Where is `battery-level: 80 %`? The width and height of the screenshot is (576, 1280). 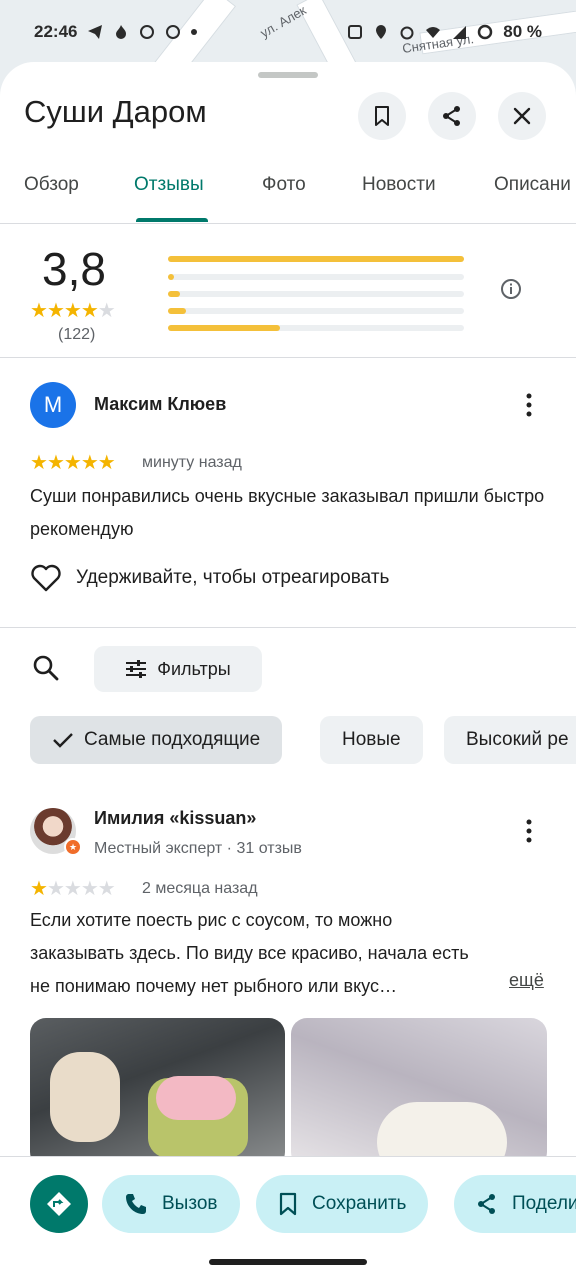
battery-level: 80 % is located at coordinates (522, 31).